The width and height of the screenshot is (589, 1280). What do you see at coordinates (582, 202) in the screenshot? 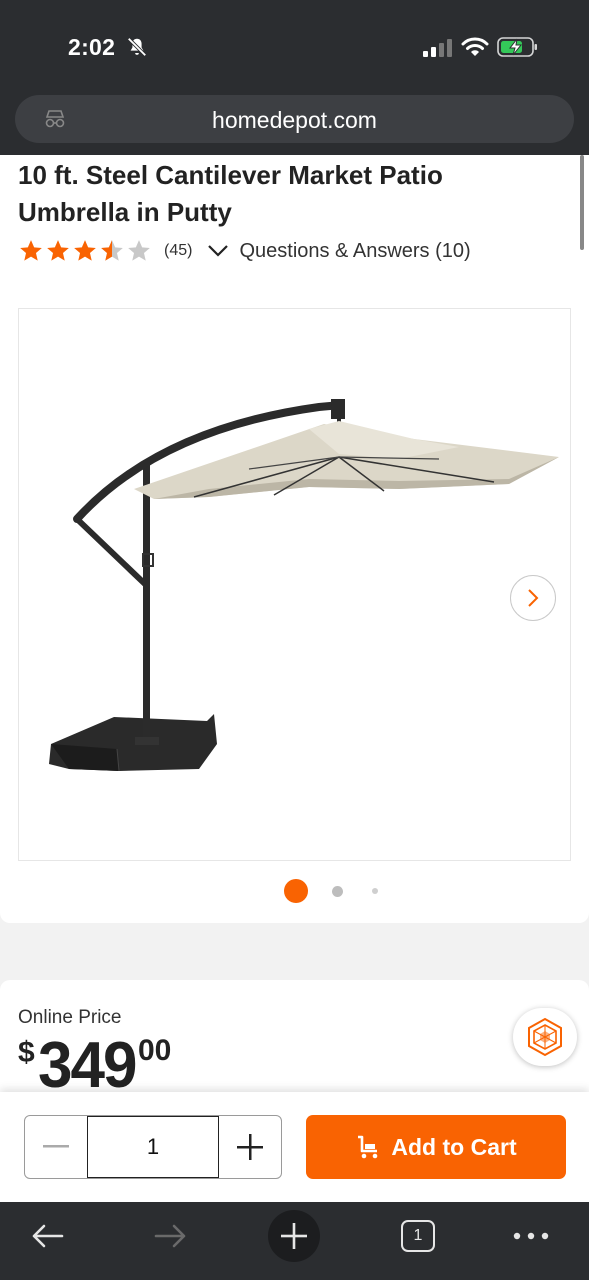
I see `scroll-indicator` at bounding box center [582, 202].